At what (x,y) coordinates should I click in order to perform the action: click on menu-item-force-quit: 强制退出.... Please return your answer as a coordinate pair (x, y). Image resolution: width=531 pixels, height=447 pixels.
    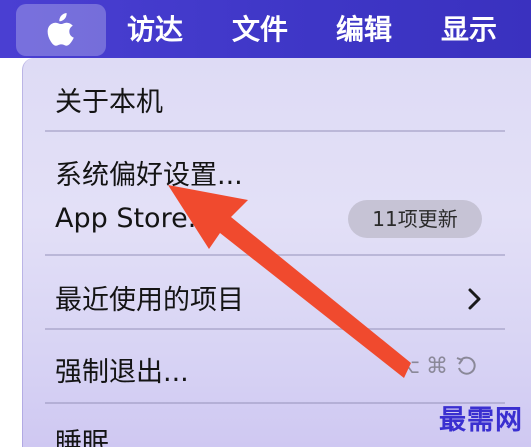
    Looking at the image, I should click on (122, 369).